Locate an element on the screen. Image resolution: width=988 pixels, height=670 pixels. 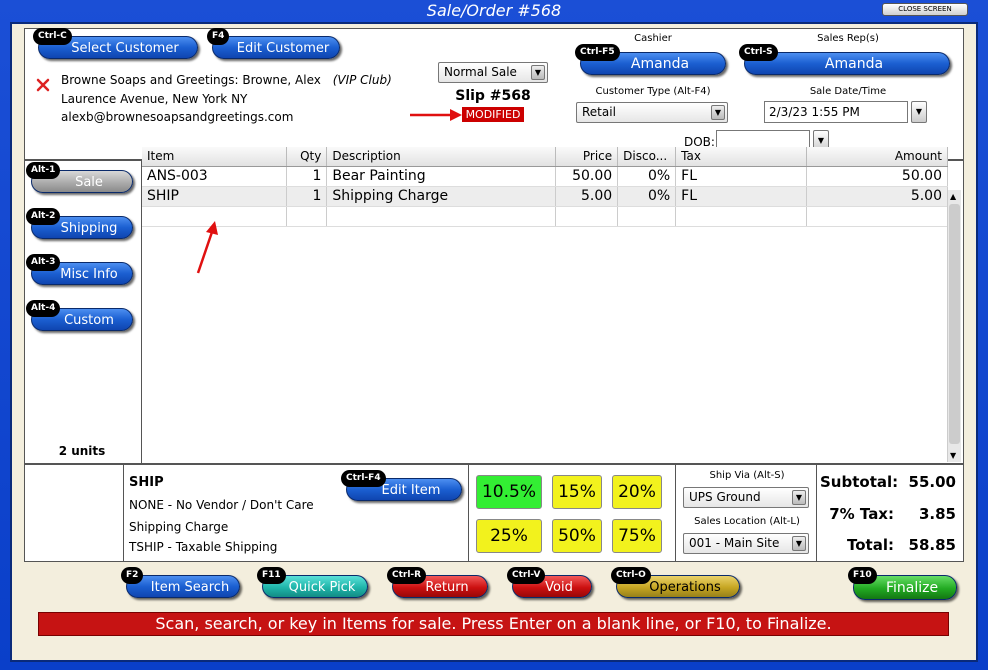
cashier-label: Cashier is located at coordinates (653, 38).